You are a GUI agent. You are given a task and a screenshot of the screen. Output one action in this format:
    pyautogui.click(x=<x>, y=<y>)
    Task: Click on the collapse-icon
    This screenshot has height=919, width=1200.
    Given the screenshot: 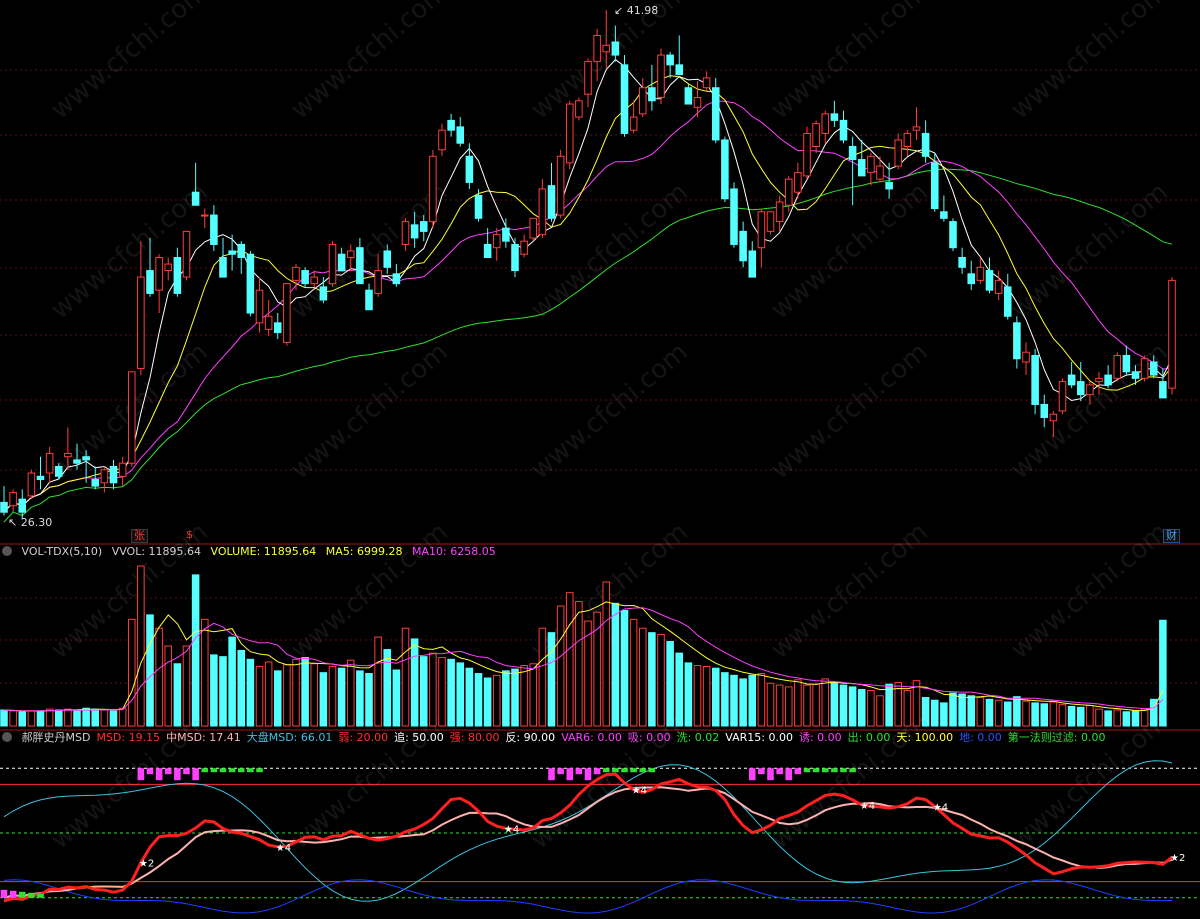 What is the action you would take?
    pyautogui.click(x=7, y=737)
    